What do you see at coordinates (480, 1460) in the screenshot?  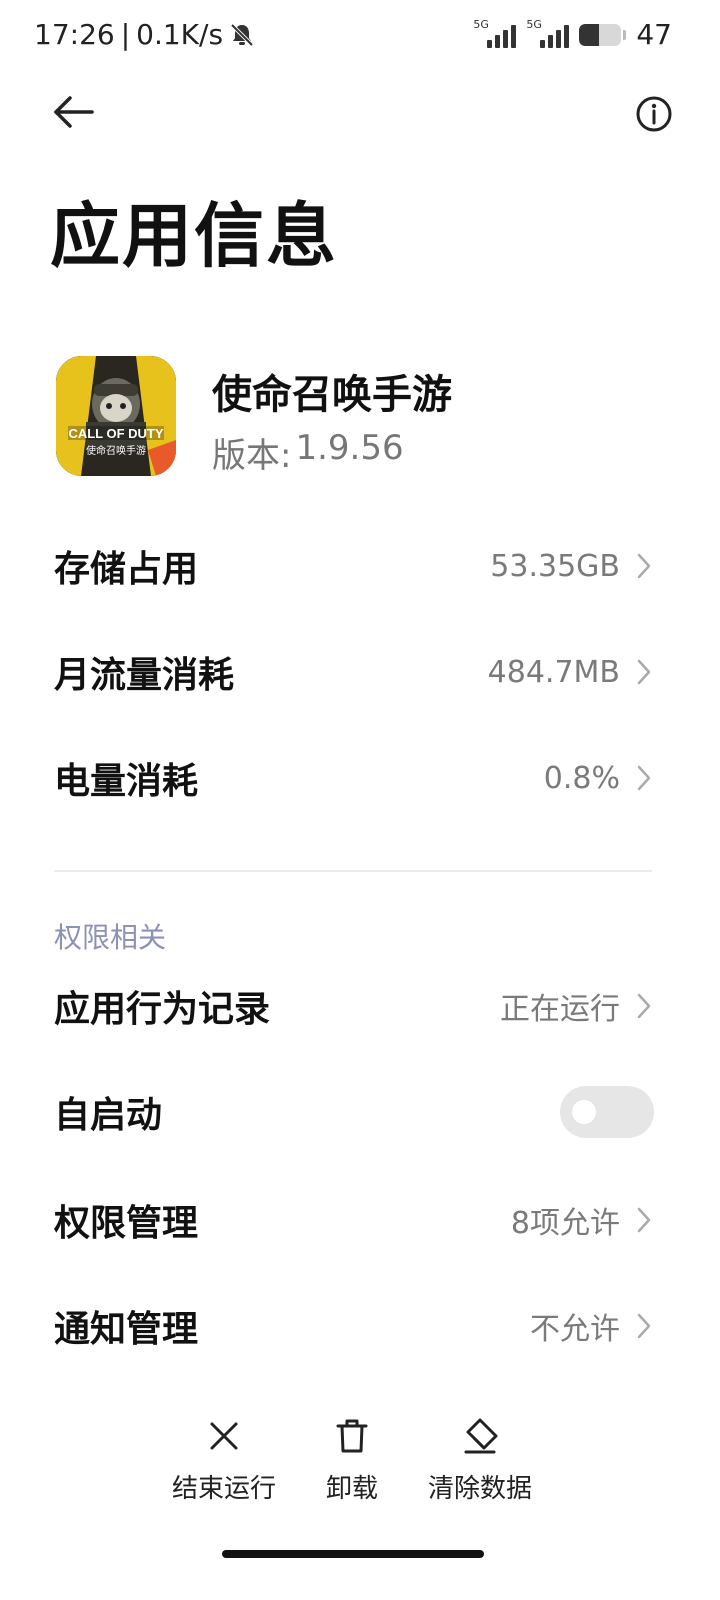 I see `clear-data-button: 清除数据` at bounding box center [480, 1460].